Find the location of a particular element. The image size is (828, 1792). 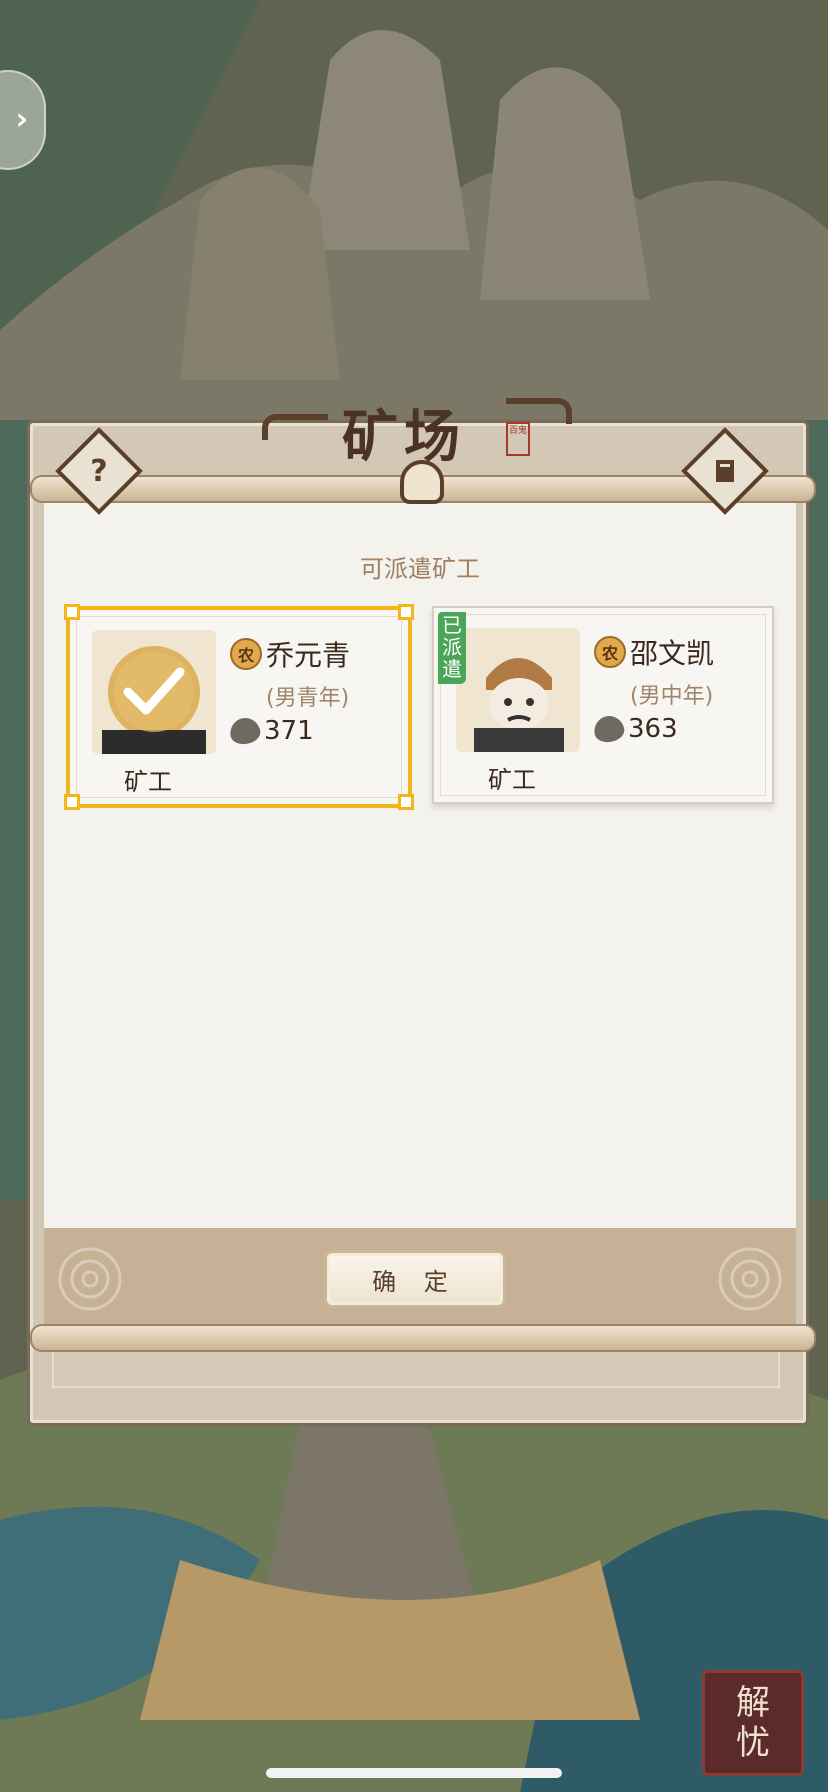

worker-name: 乔元青 is located at coordinates (308, 655).